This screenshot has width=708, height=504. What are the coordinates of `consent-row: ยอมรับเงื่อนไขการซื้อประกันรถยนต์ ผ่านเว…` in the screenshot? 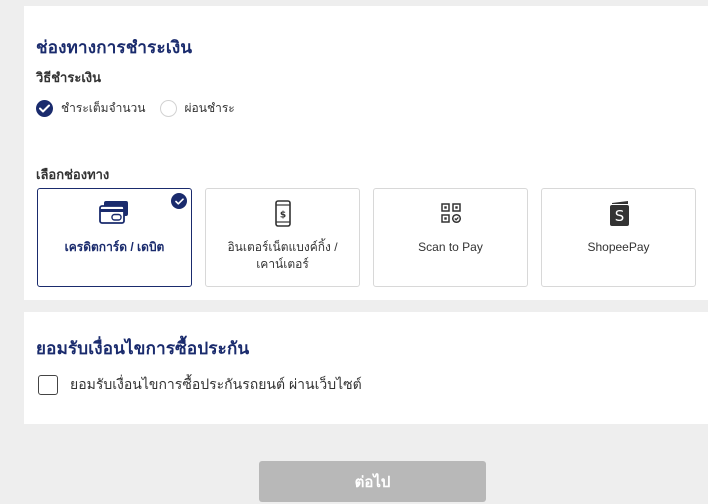 It's located at (200, 385).